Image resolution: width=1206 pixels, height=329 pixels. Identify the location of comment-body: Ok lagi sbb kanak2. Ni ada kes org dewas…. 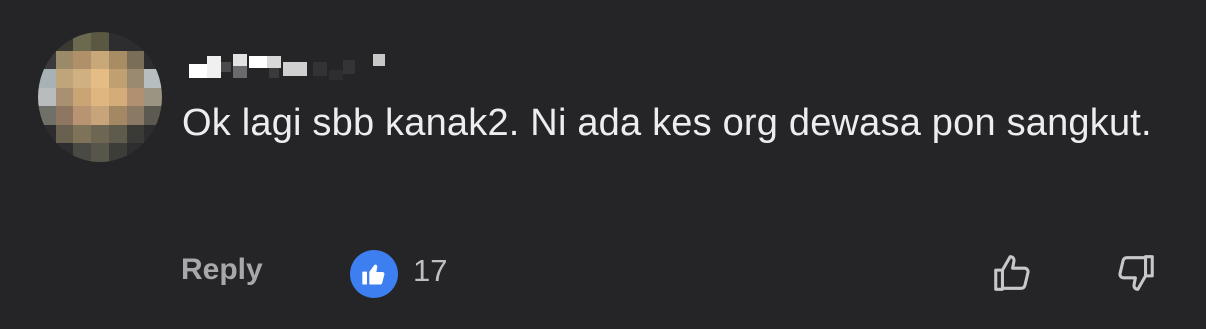
(667, 123).